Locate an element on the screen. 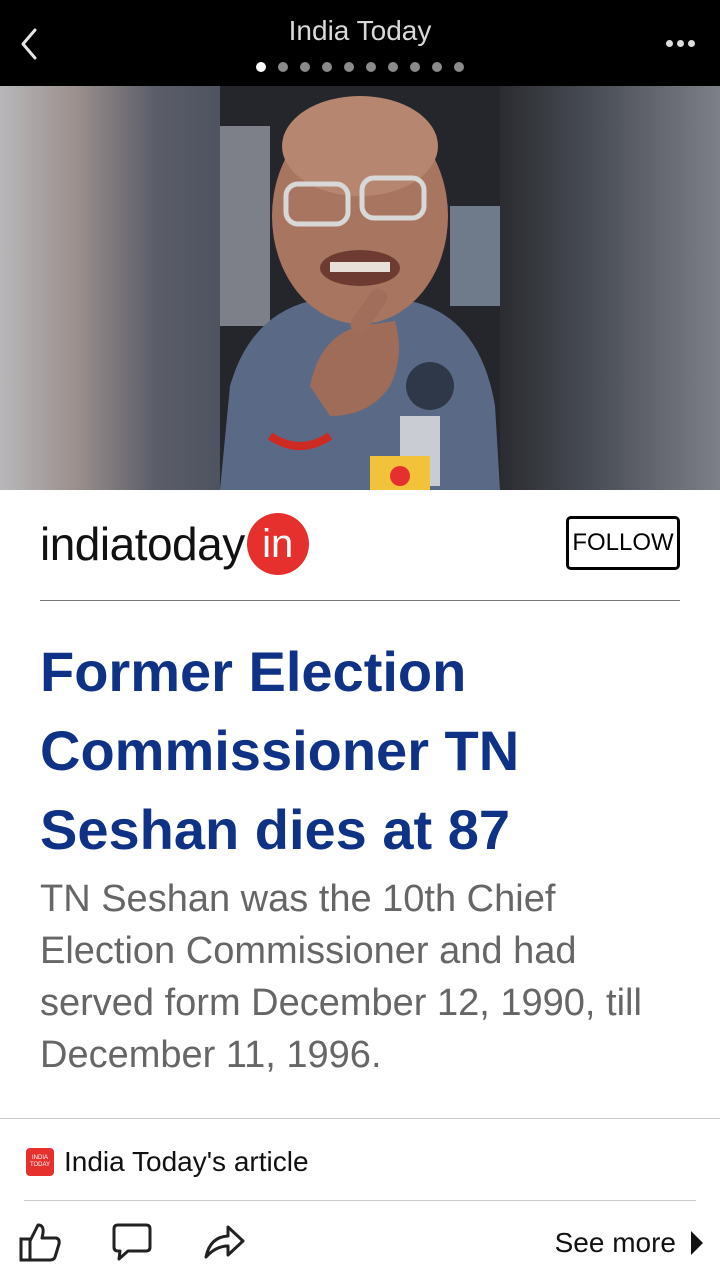 Image resolution: width=720 pixels, height=1280 pixels. comment-icon is located at coordinates (132, 1242).